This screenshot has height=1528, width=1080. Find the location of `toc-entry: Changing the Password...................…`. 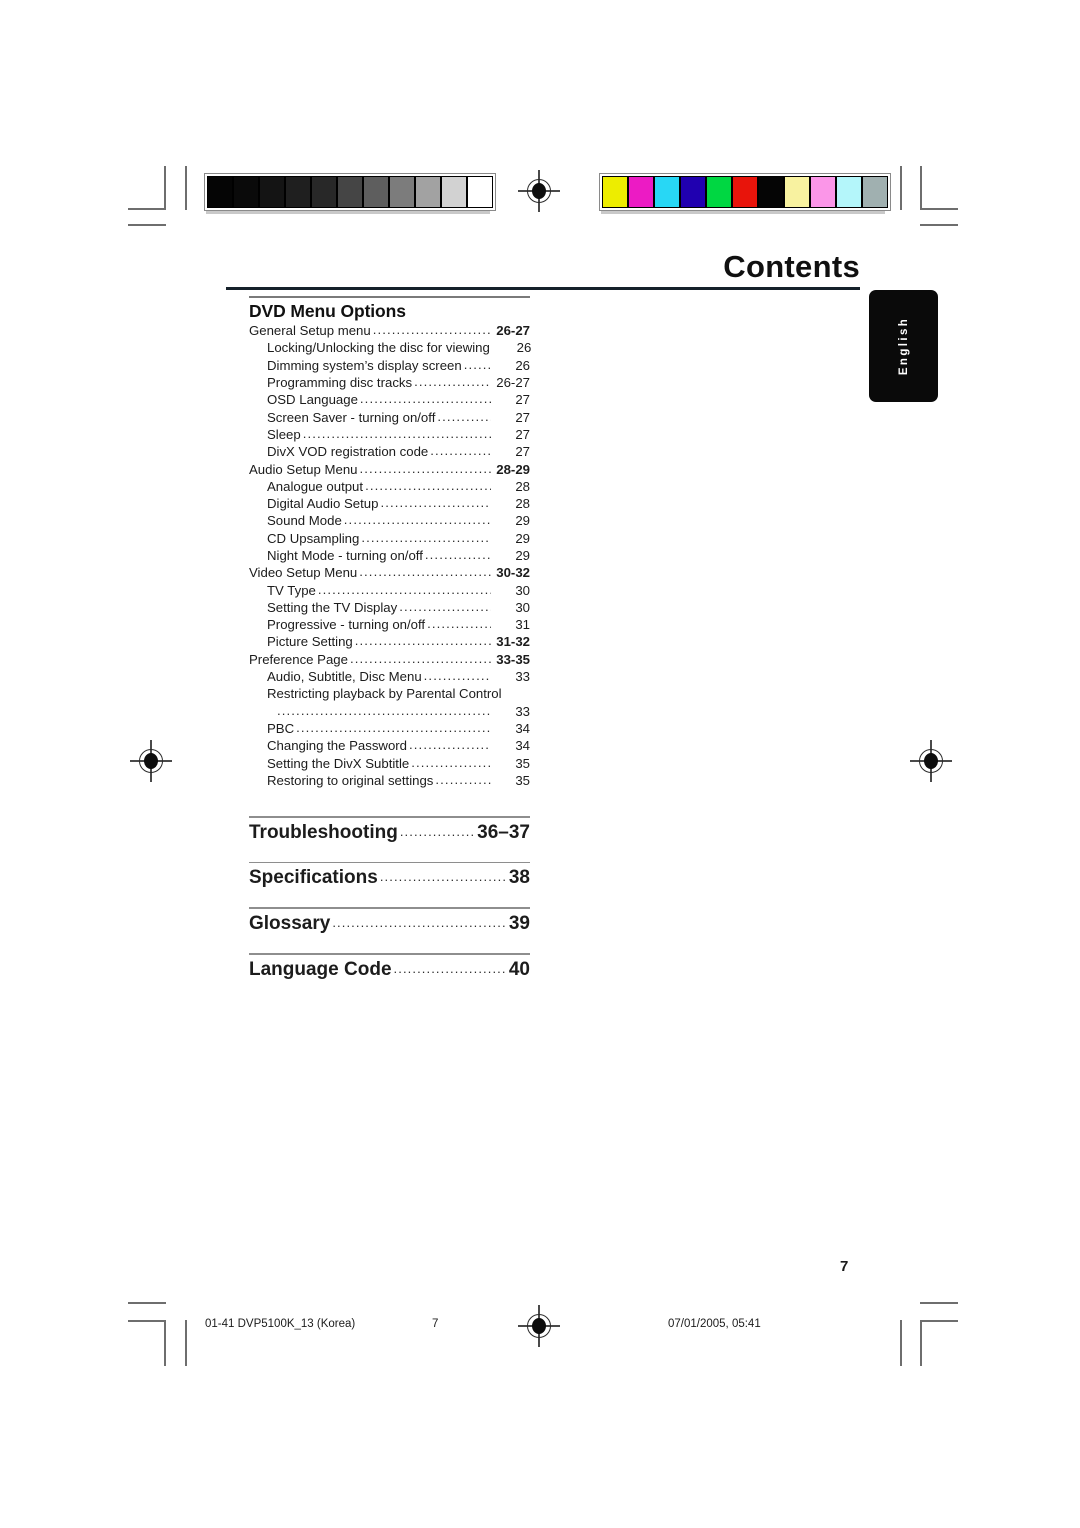

toc-entry: Changing the Password...................… is located at coordinates (389, 745).